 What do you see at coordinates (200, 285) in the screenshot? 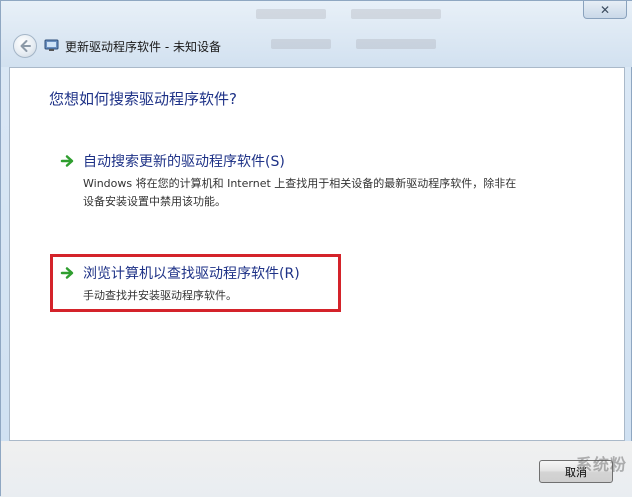
I see `option-browse-computer: 浏览计算机以查找驱动程序软件(R) 手动查找并安装驱动程序软件。` at bounding box center [200, 285].